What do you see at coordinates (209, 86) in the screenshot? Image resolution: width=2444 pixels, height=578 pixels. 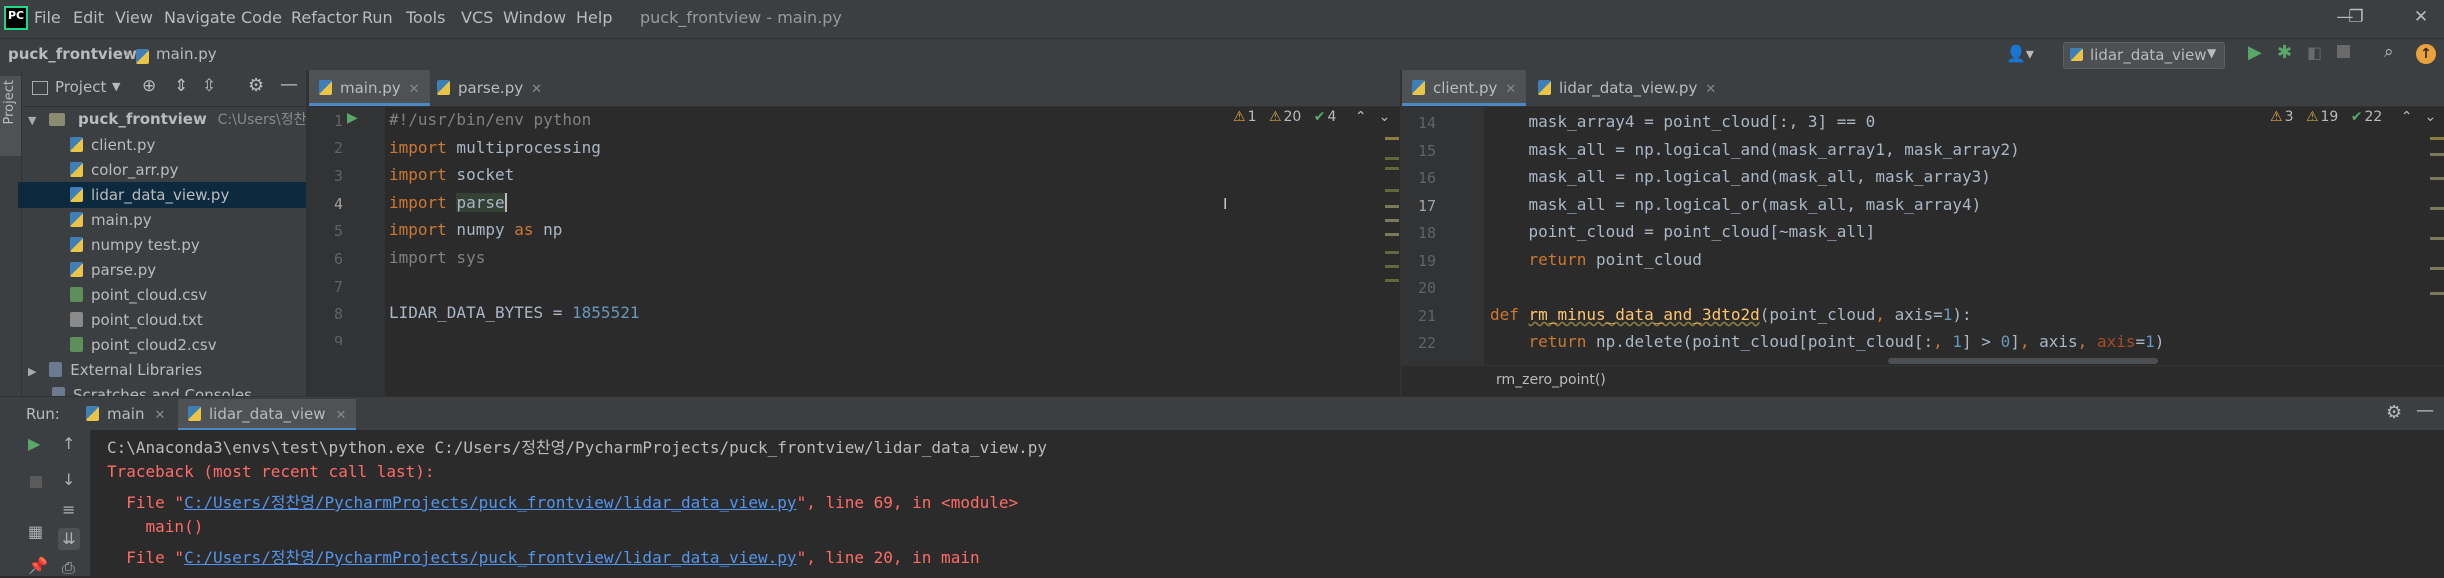 I see `collapse-all-icon: ⇳` at bounding box center [209, 86].